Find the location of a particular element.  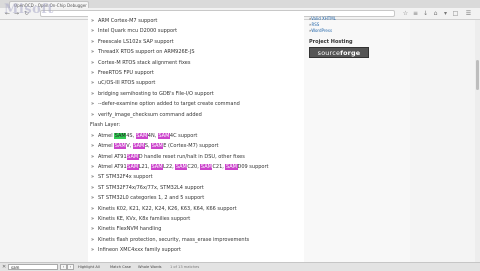

item-text: D09 support is located at coordinates (253, 167).